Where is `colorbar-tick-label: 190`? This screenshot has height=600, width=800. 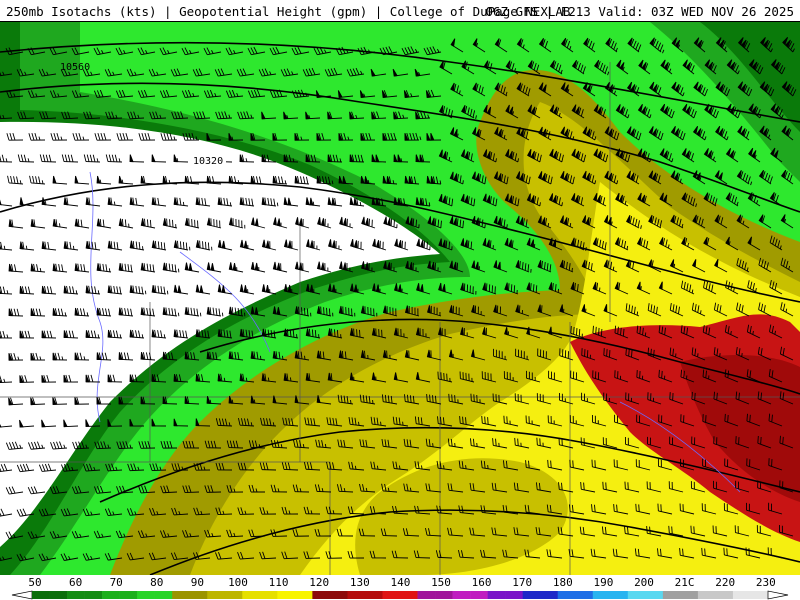 colorbar-tick-label: 190 is located at coordinates (603, 582).